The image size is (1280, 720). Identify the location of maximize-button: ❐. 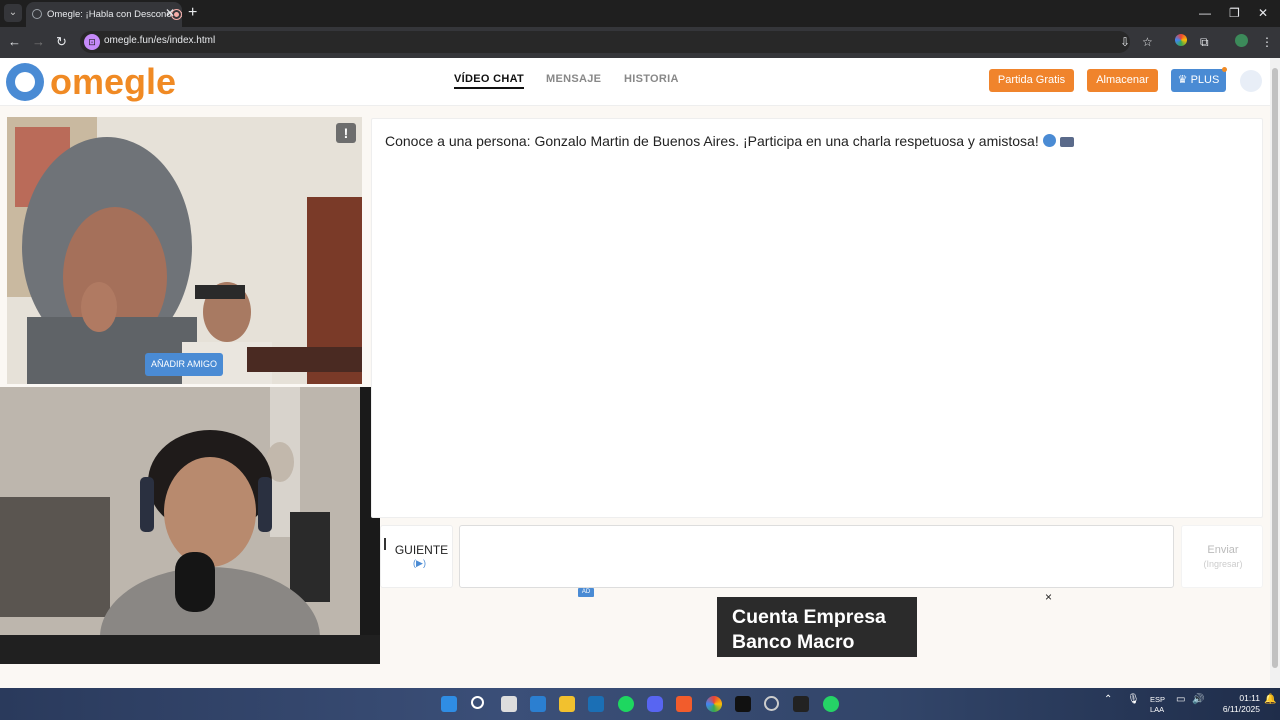
(1234, 13).